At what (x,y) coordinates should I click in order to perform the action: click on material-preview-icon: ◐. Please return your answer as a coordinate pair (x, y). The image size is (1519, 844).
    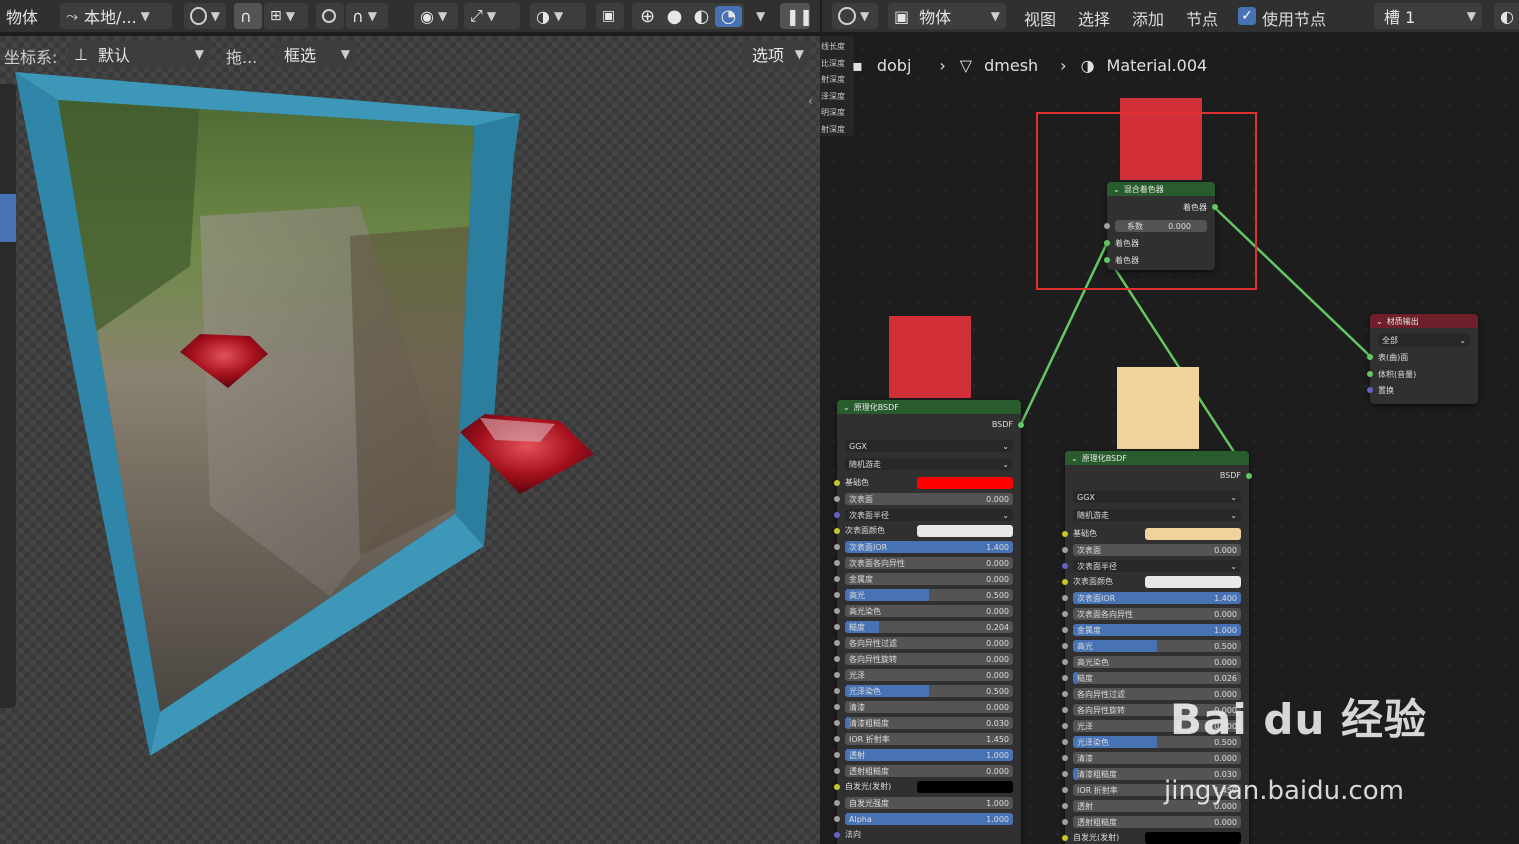
    Looking at the image, I should click on (701, 16).